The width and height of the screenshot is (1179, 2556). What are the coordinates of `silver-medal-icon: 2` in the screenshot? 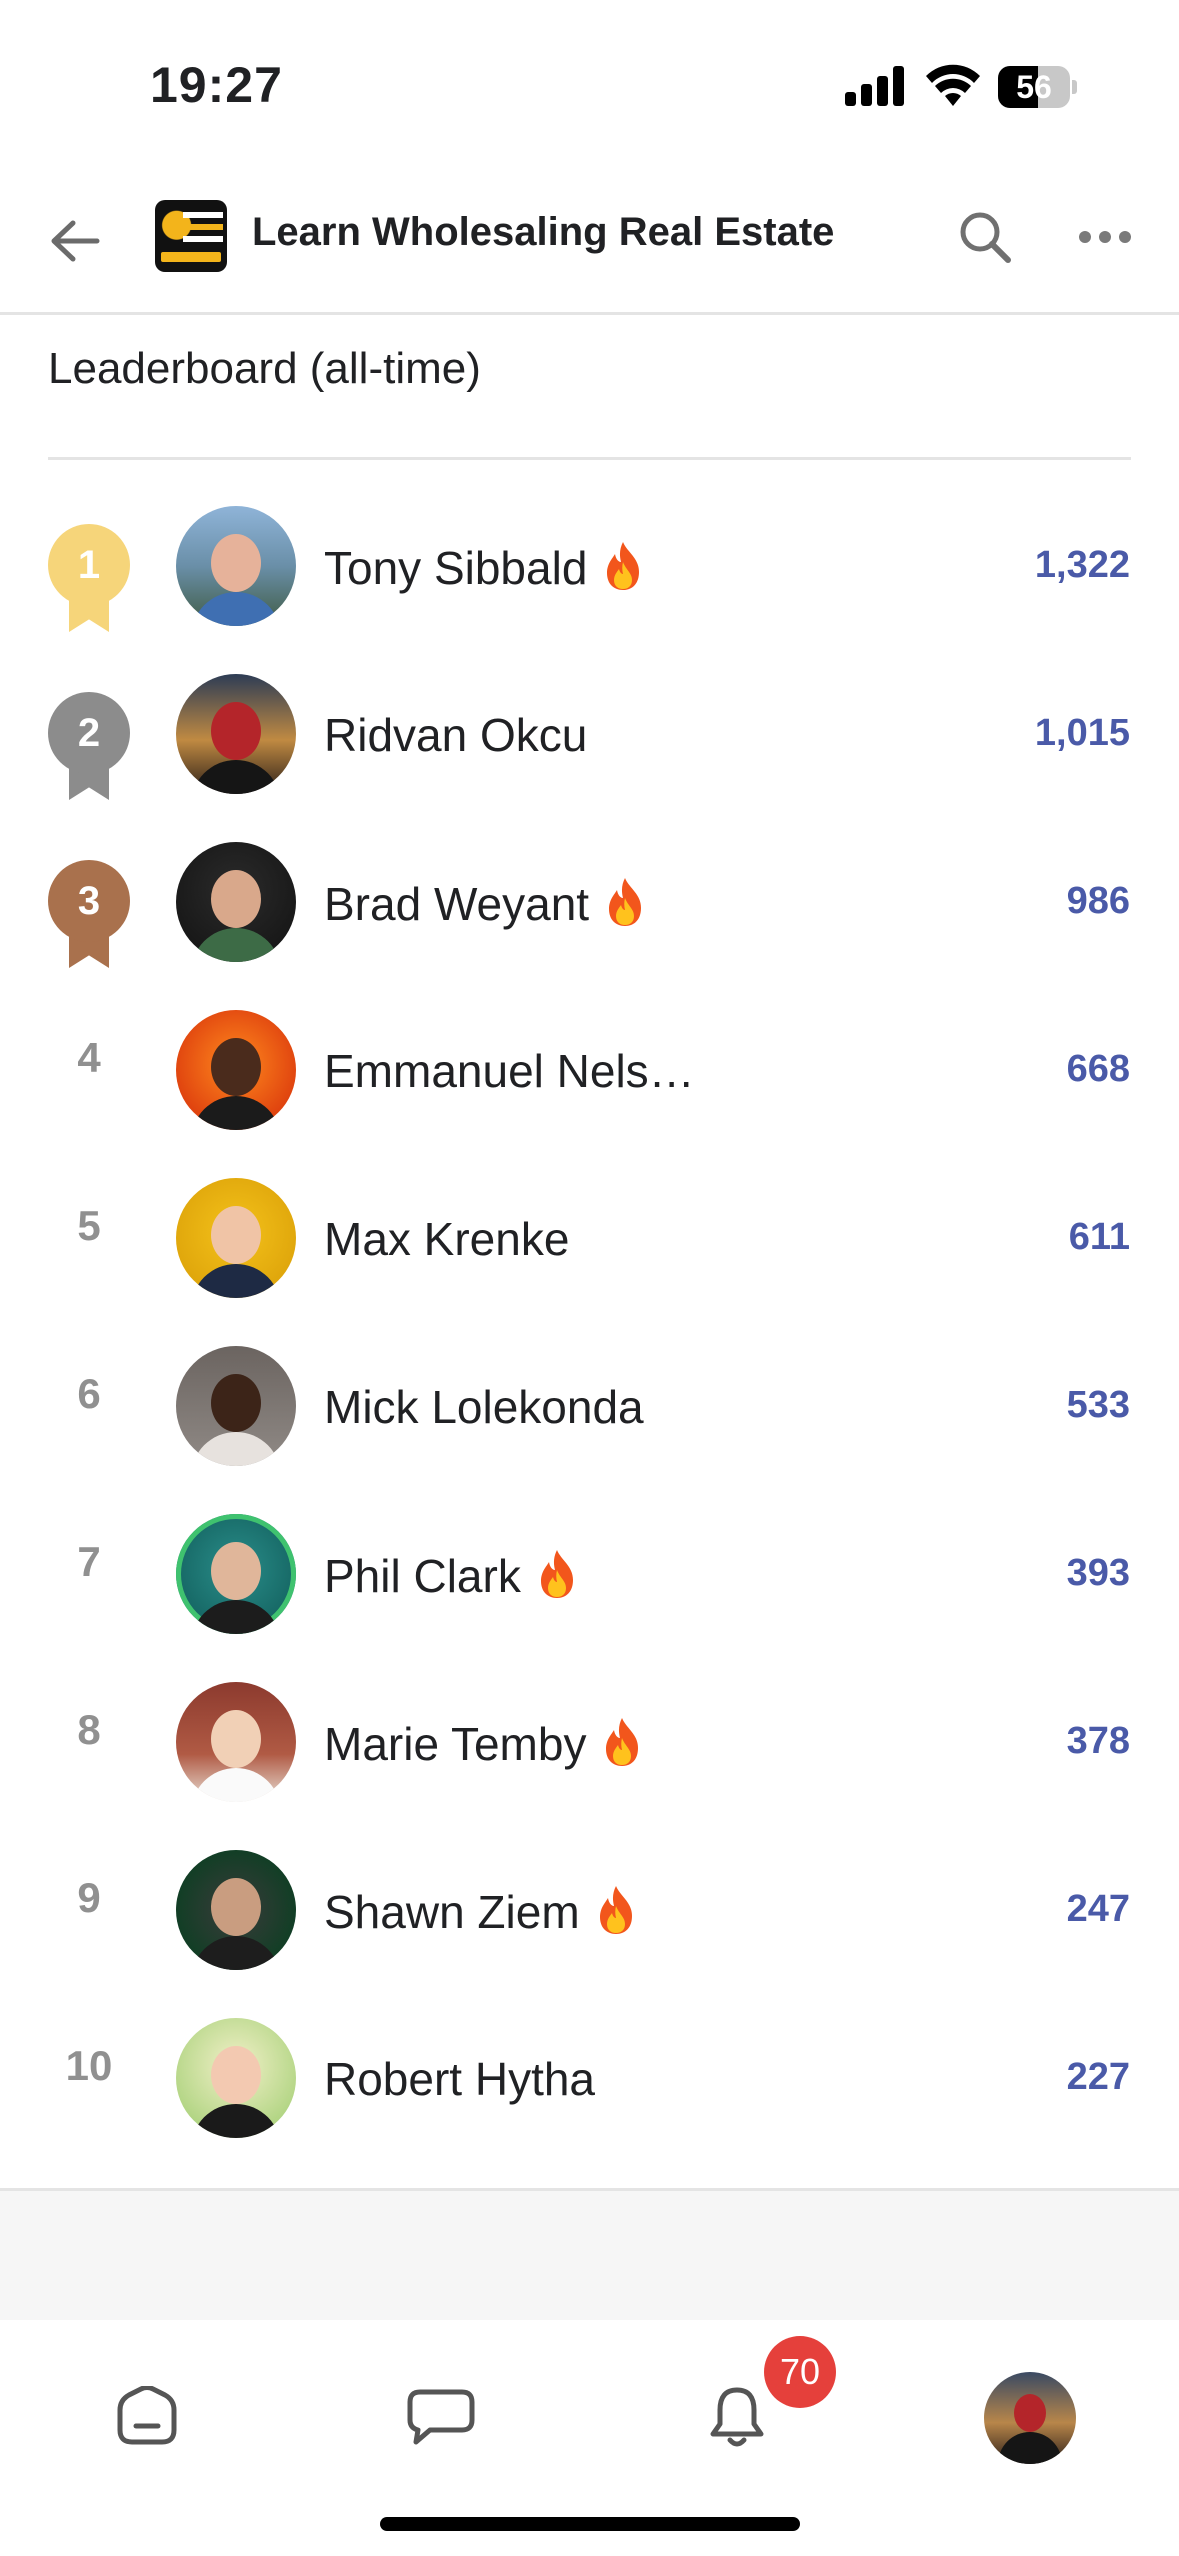 It's located at (89, 747).